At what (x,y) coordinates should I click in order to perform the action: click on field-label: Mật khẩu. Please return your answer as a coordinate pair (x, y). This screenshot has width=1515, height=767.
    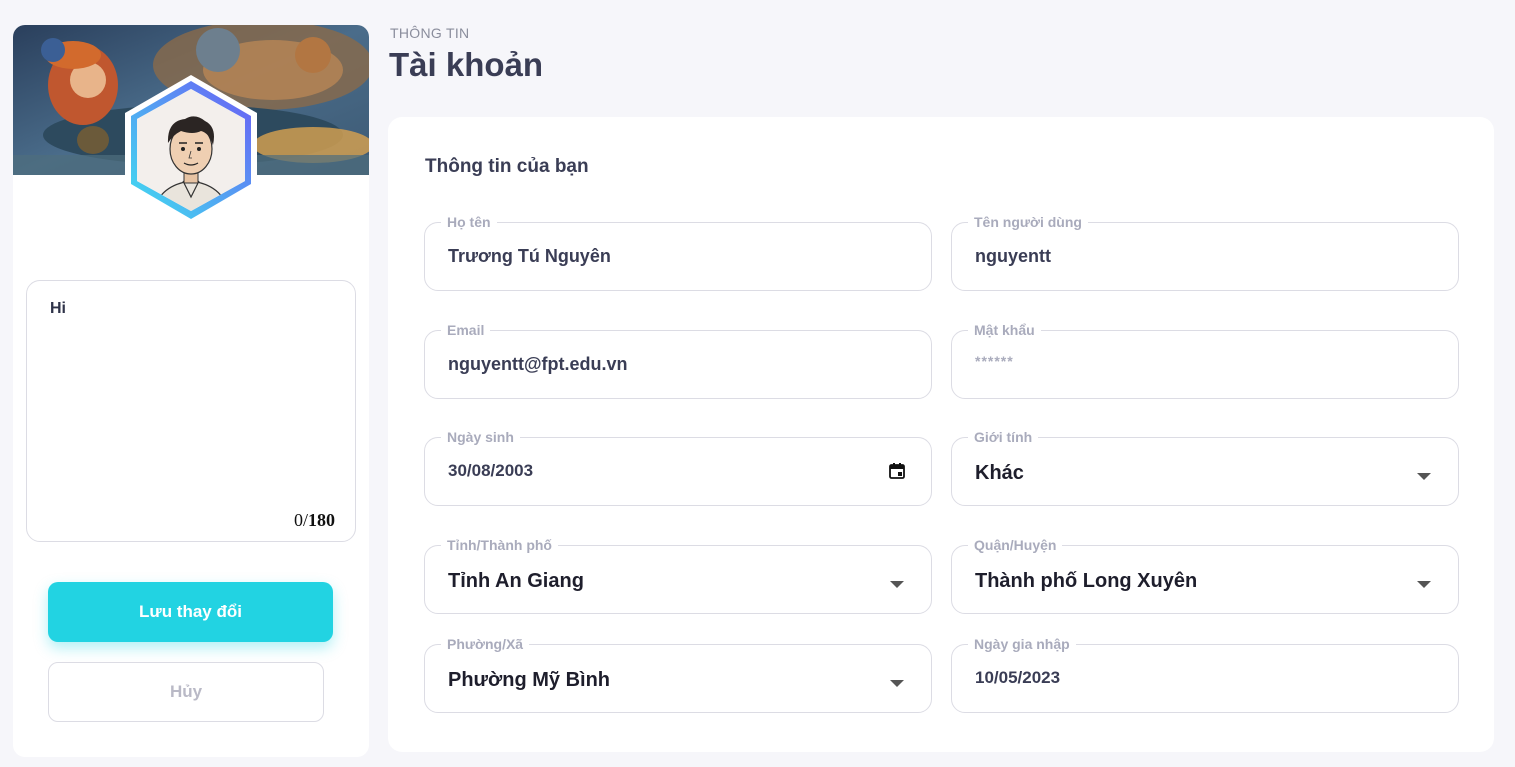
    Looking at the image, I should click on (1004, 330).